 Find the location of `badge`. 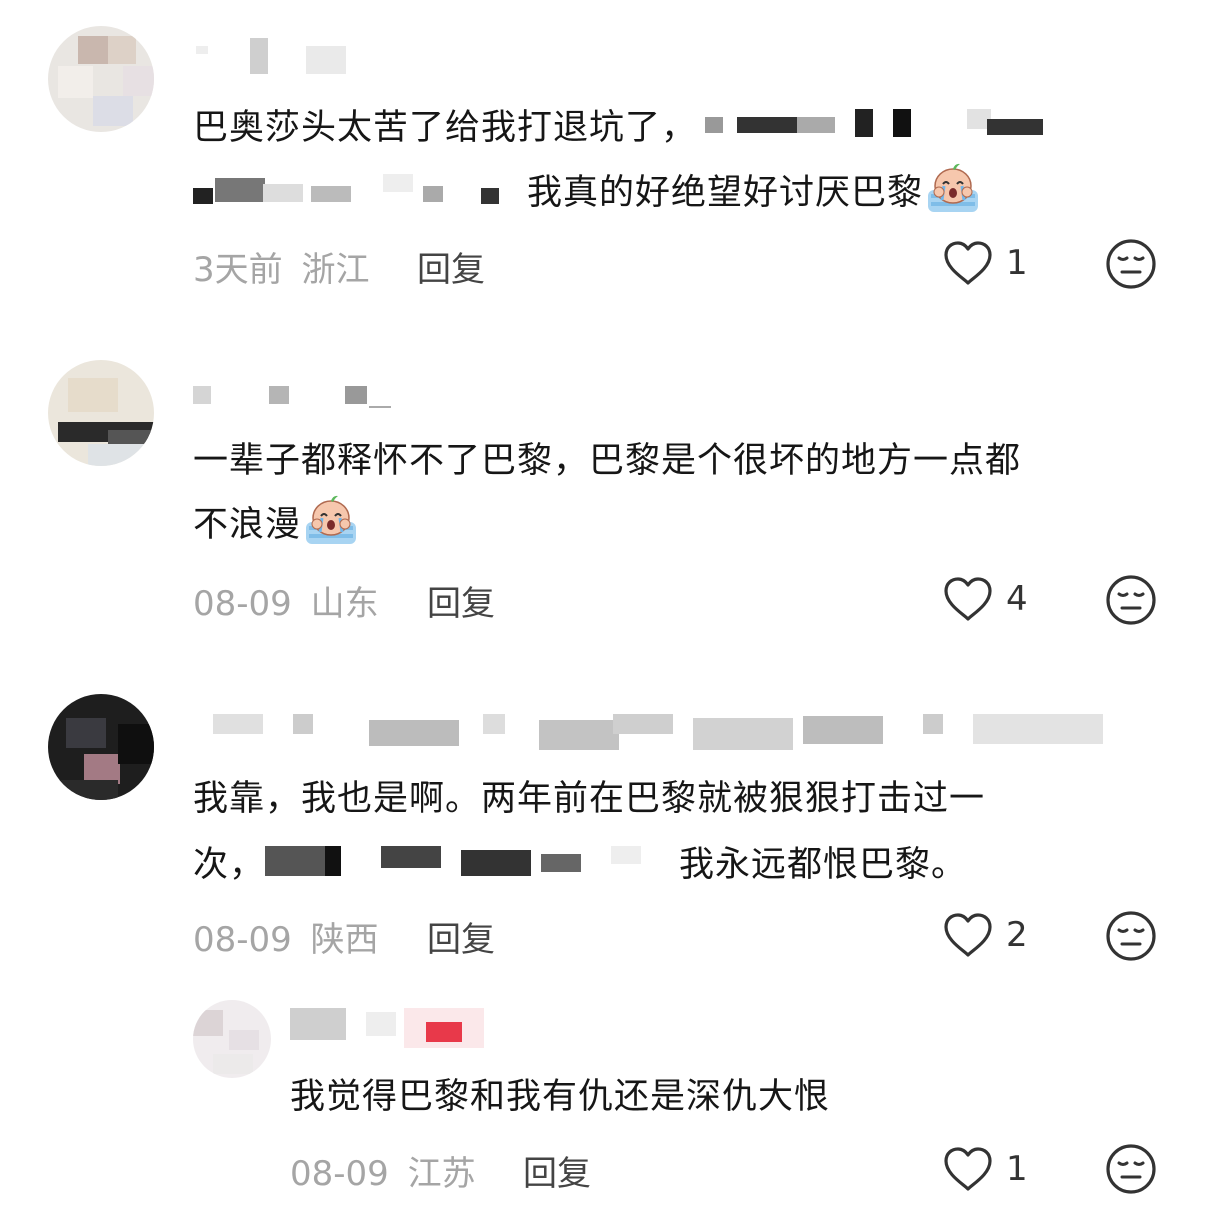

badge is located at coordinates (444, 1032).